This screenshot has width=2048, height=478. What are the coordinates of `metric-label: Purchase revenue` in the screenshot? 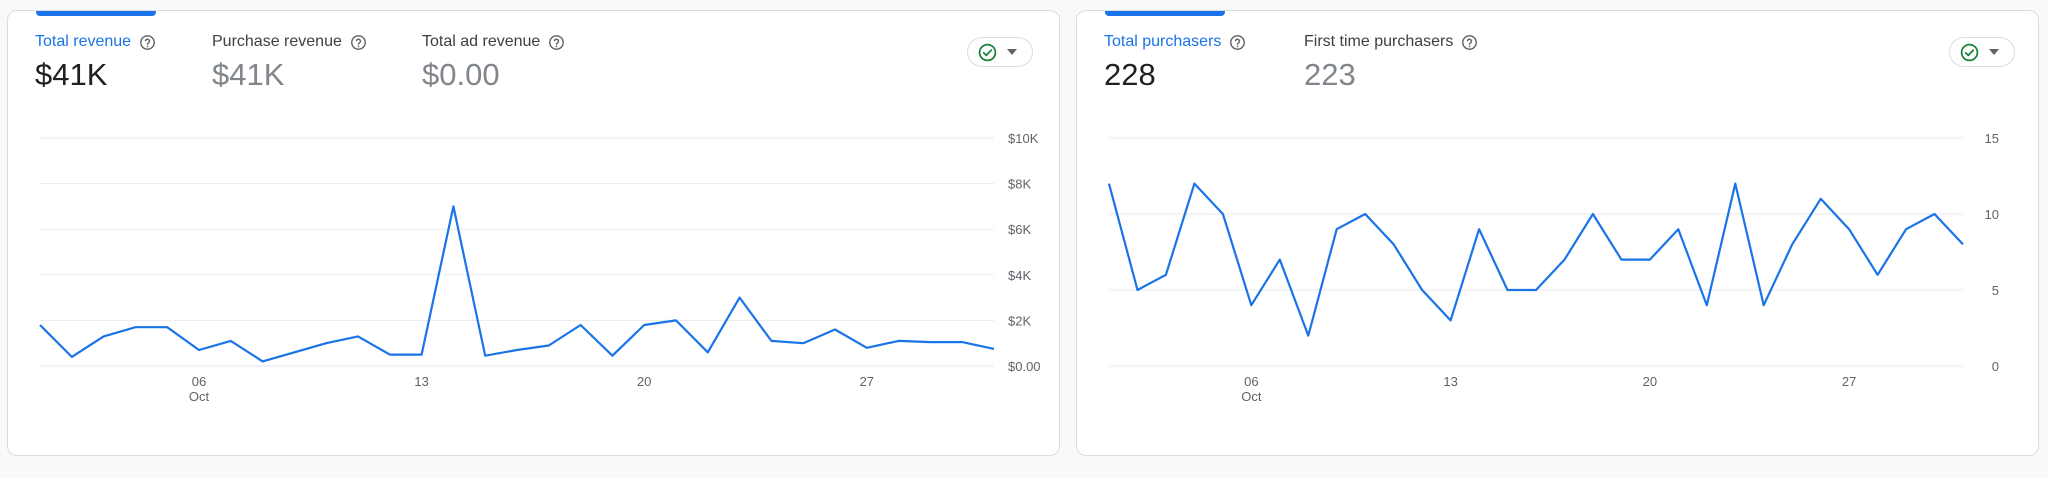 It's located at (277, 41).